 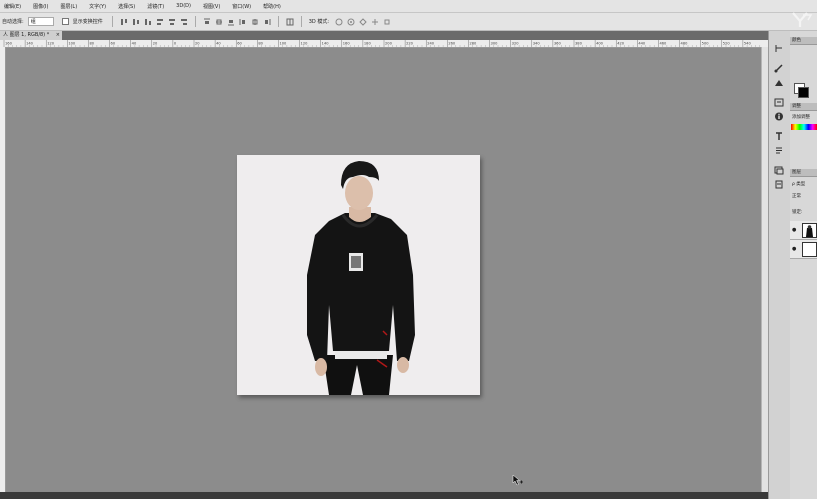 I want to click on ruler-label: 500, so click(x=706, y=44).